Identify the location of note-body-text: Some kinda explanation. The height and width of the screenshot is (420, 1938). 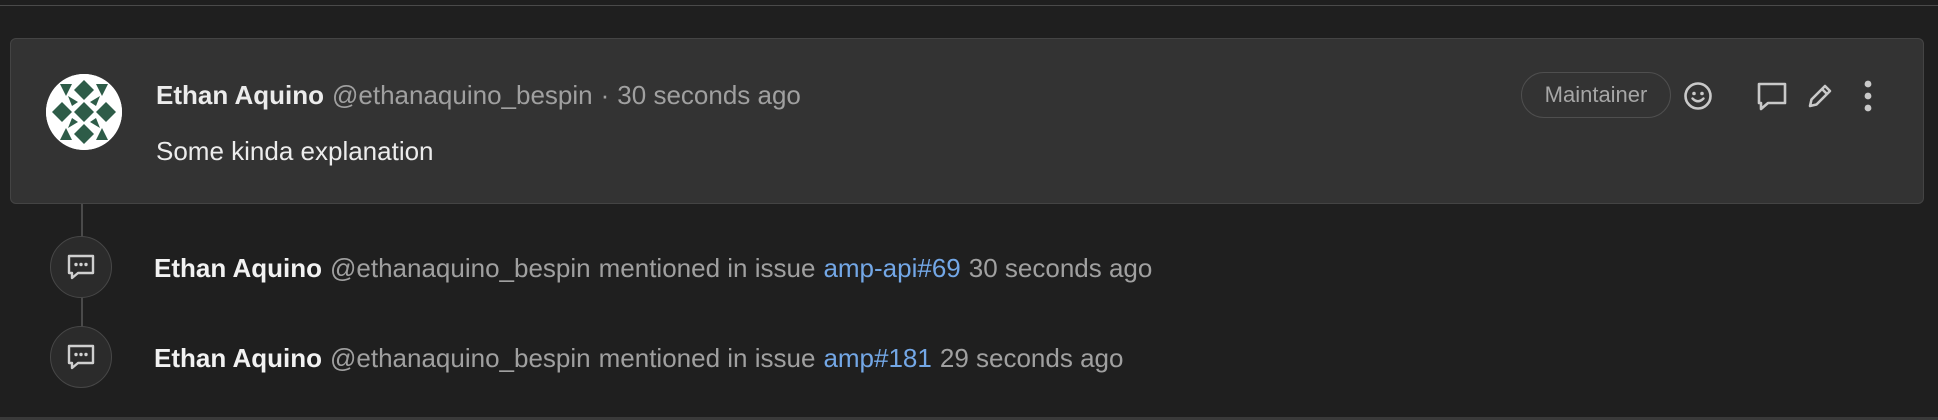
(295, 151).